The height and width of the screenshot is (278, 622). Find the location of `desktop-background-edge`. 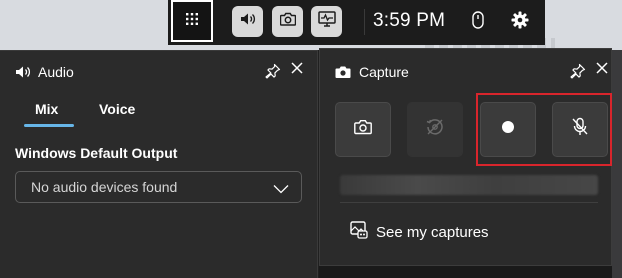

desktop-background-edge is located at coordinates (617, 164).